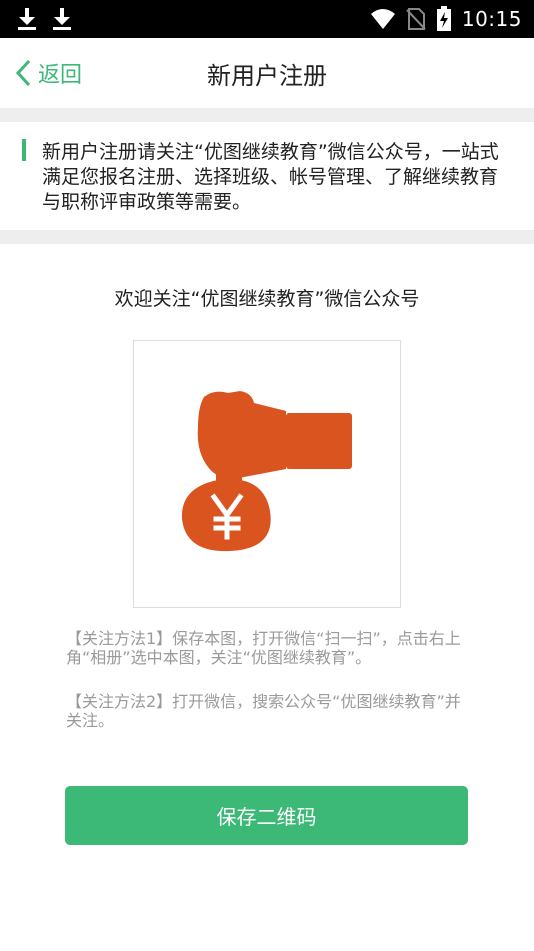 Image resolution: width=534 pixels, height=951 pixels. What do you see at coordinates (266, 815) in the screenshot?
I see `save-qr-button: 保存二维码` at bounding box center [266, 815].